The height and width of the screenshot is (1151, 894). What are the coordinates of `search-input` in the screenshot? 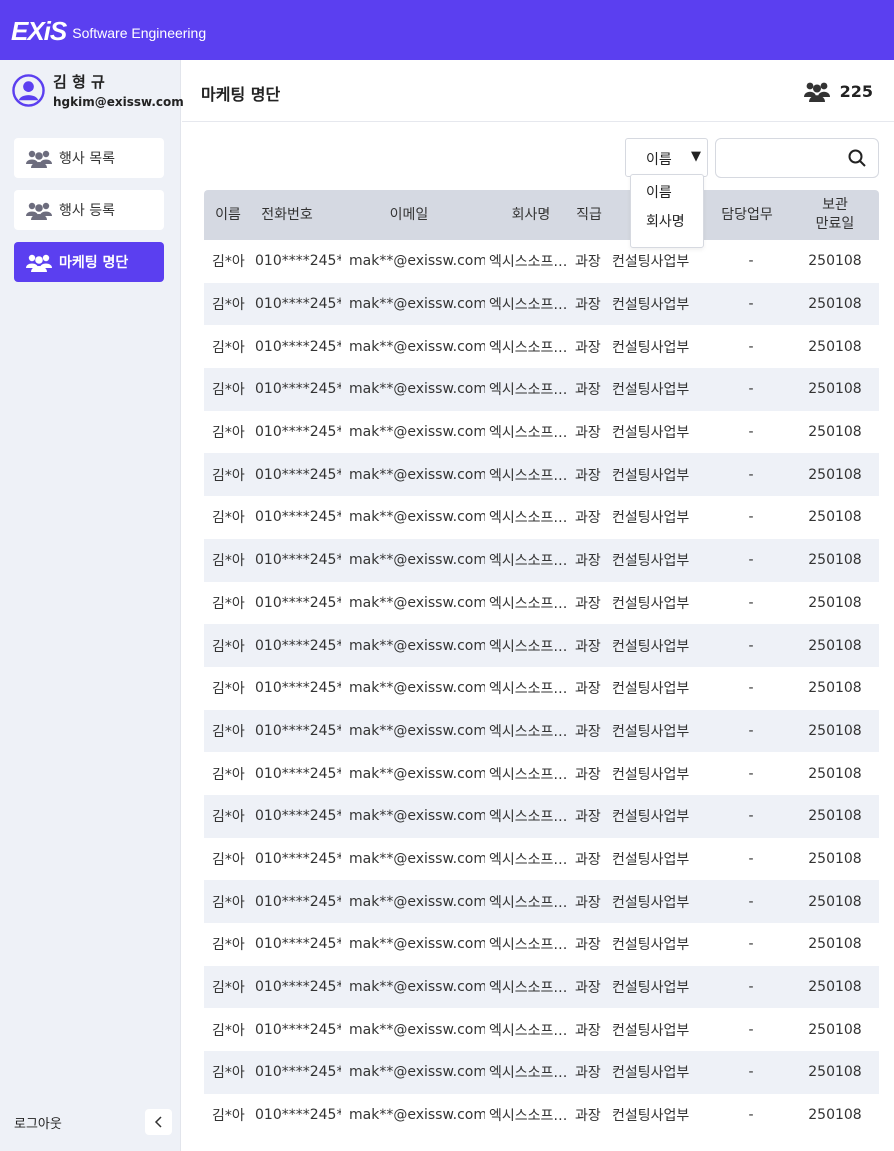 It's located at (776, 158).